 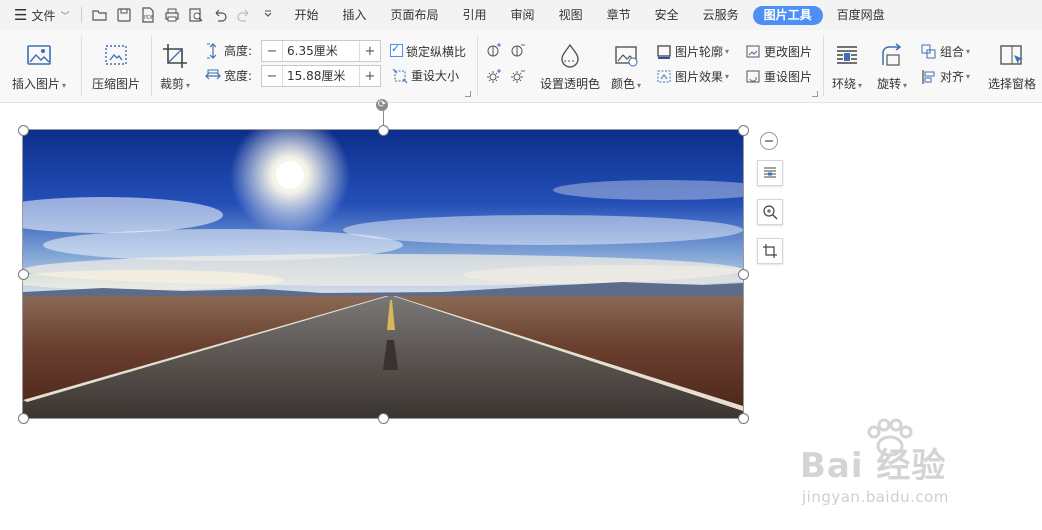 I want to click on layout-options-icon, so click(x=770, y=172).